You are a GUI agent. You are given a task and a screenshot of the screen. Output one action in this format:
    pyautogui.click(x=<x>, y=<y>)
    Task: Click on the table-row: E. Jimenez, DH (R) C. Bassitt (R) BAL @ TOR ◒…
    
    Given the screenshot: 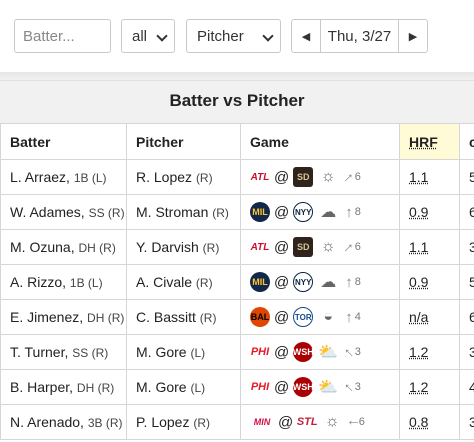 What is the action you would take?
    pyautogui.click(x=237, y=317)
    